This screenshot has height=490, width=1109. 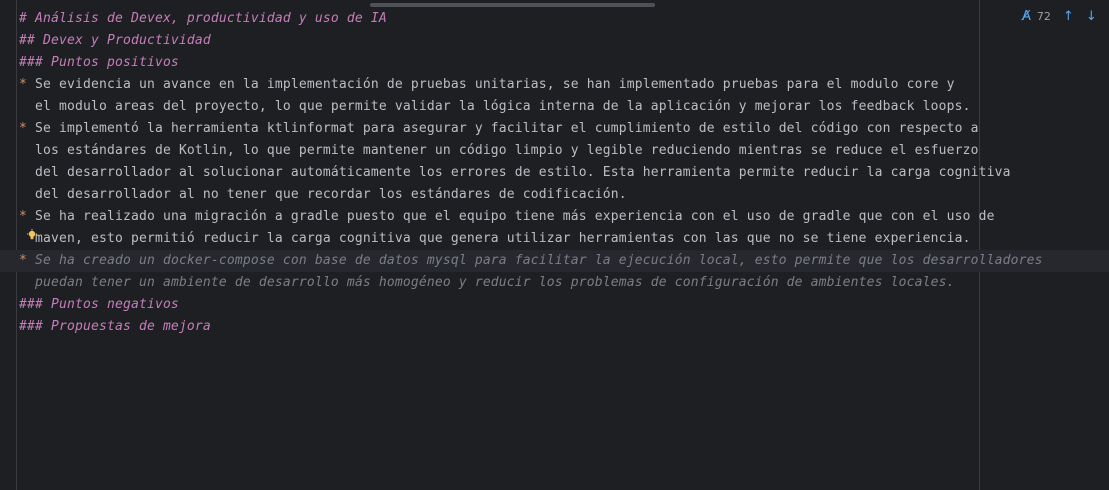 What do you see at coordinates (512, 5) in the screenshot?
I see `horizontal-scrollbar` at bounding box center [512, 5].